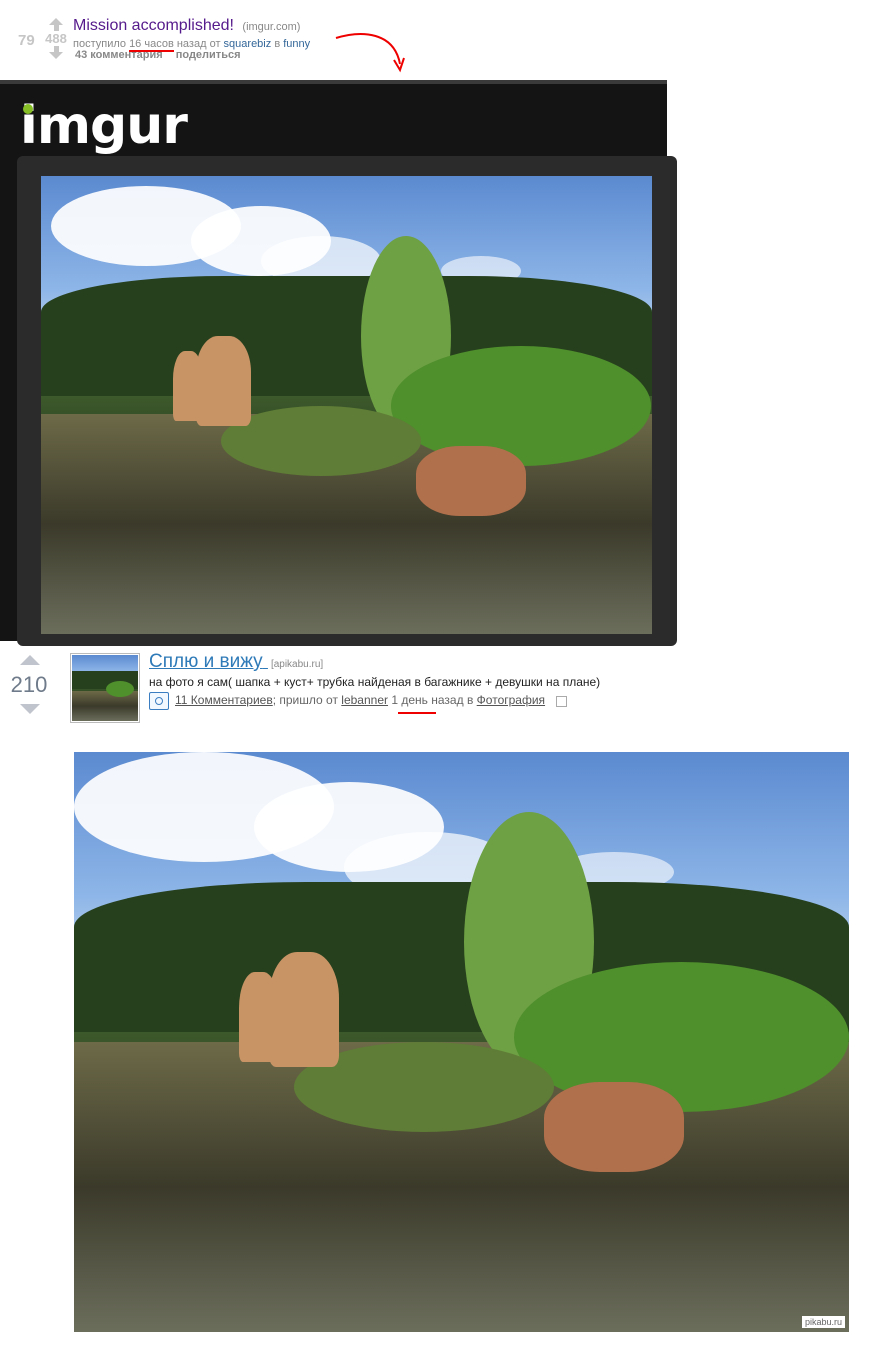  Describe the element at coordinates (28, 109) in the screenshot. I see `imgur-logo-dot` at that location.